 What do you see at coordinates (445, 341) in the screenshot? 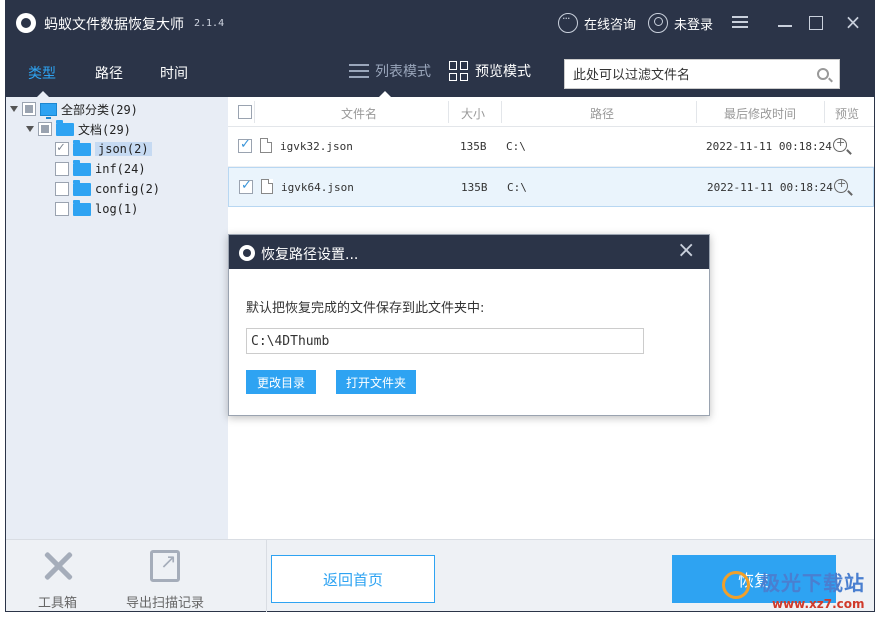
I see `save-path-field` at bounding box center [445, 341].